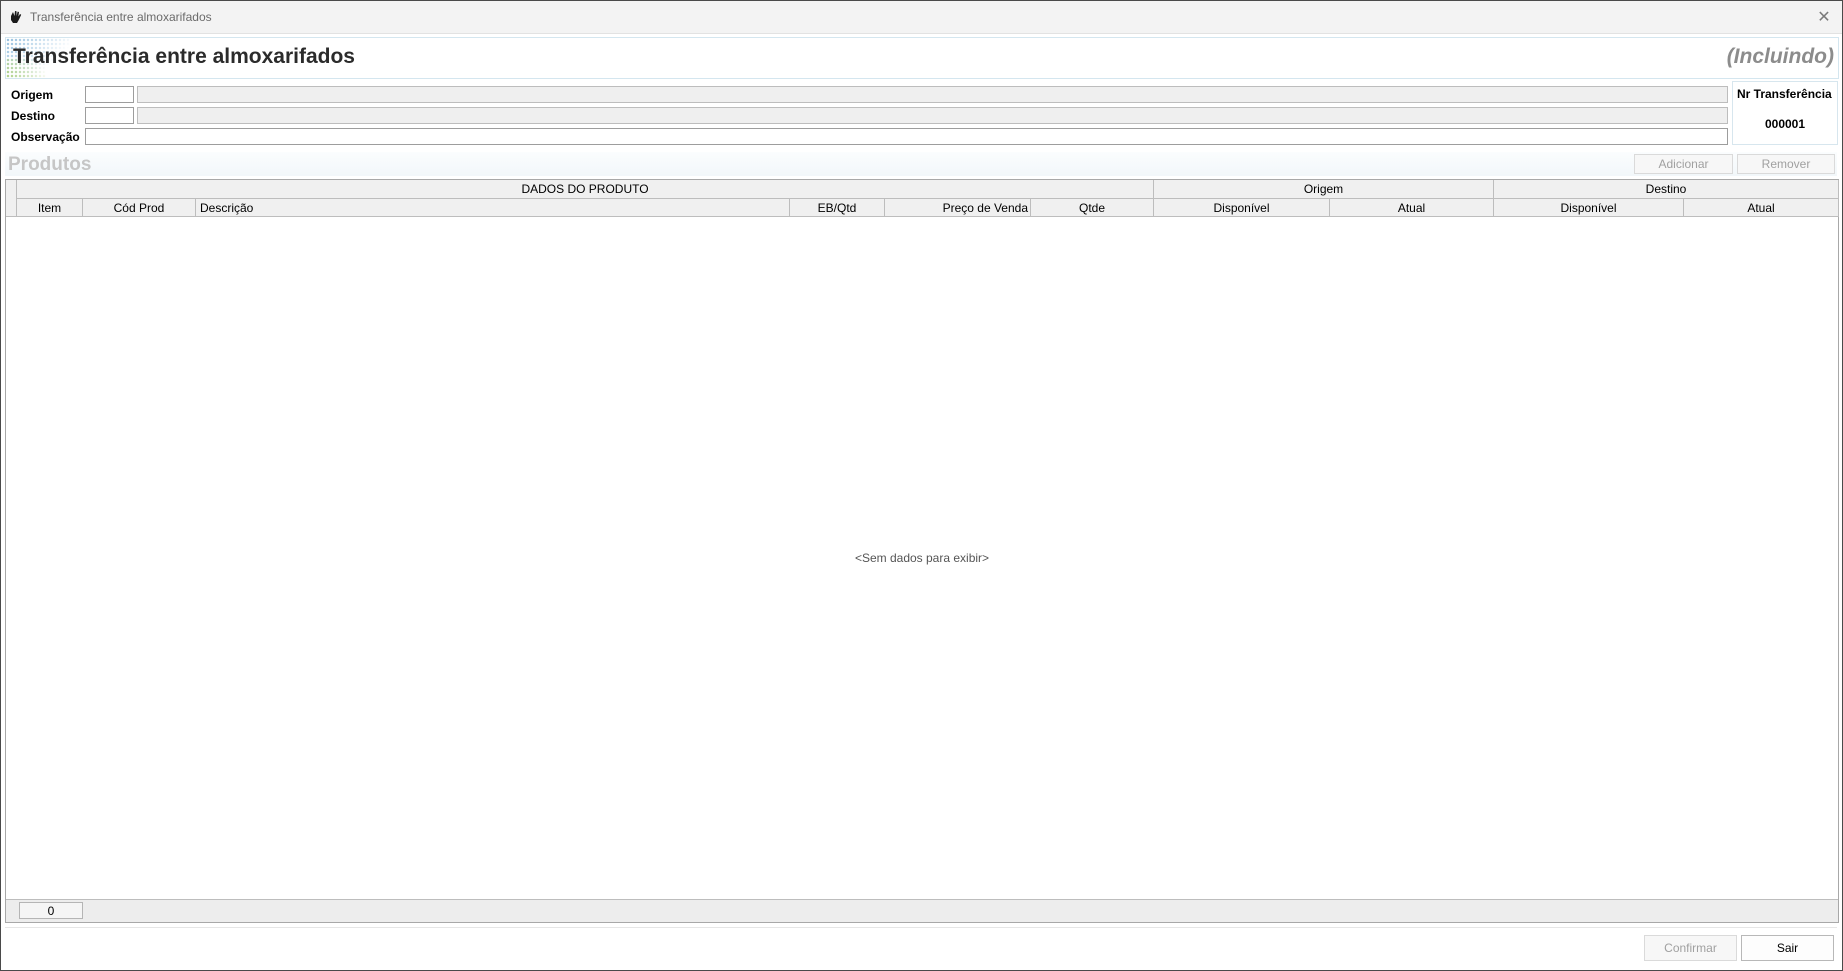  What do you see at coordinates (1780, 56) in the screenshot?
I see `mode-label: (Incluindo)` at bounding box center [1780, 56].